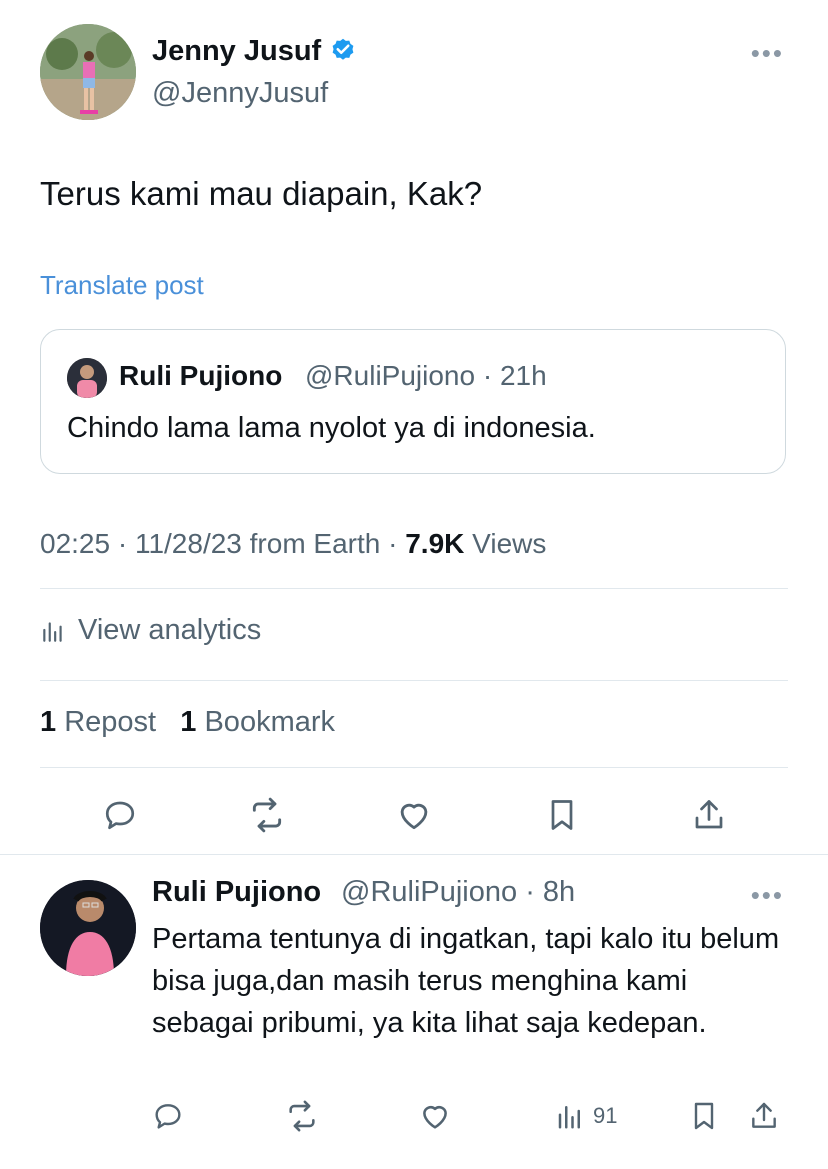  What do you see at coordinates (87, 378) in the screenshot?
I see `quoted-author-avatar` at bounding box center [87, 378].